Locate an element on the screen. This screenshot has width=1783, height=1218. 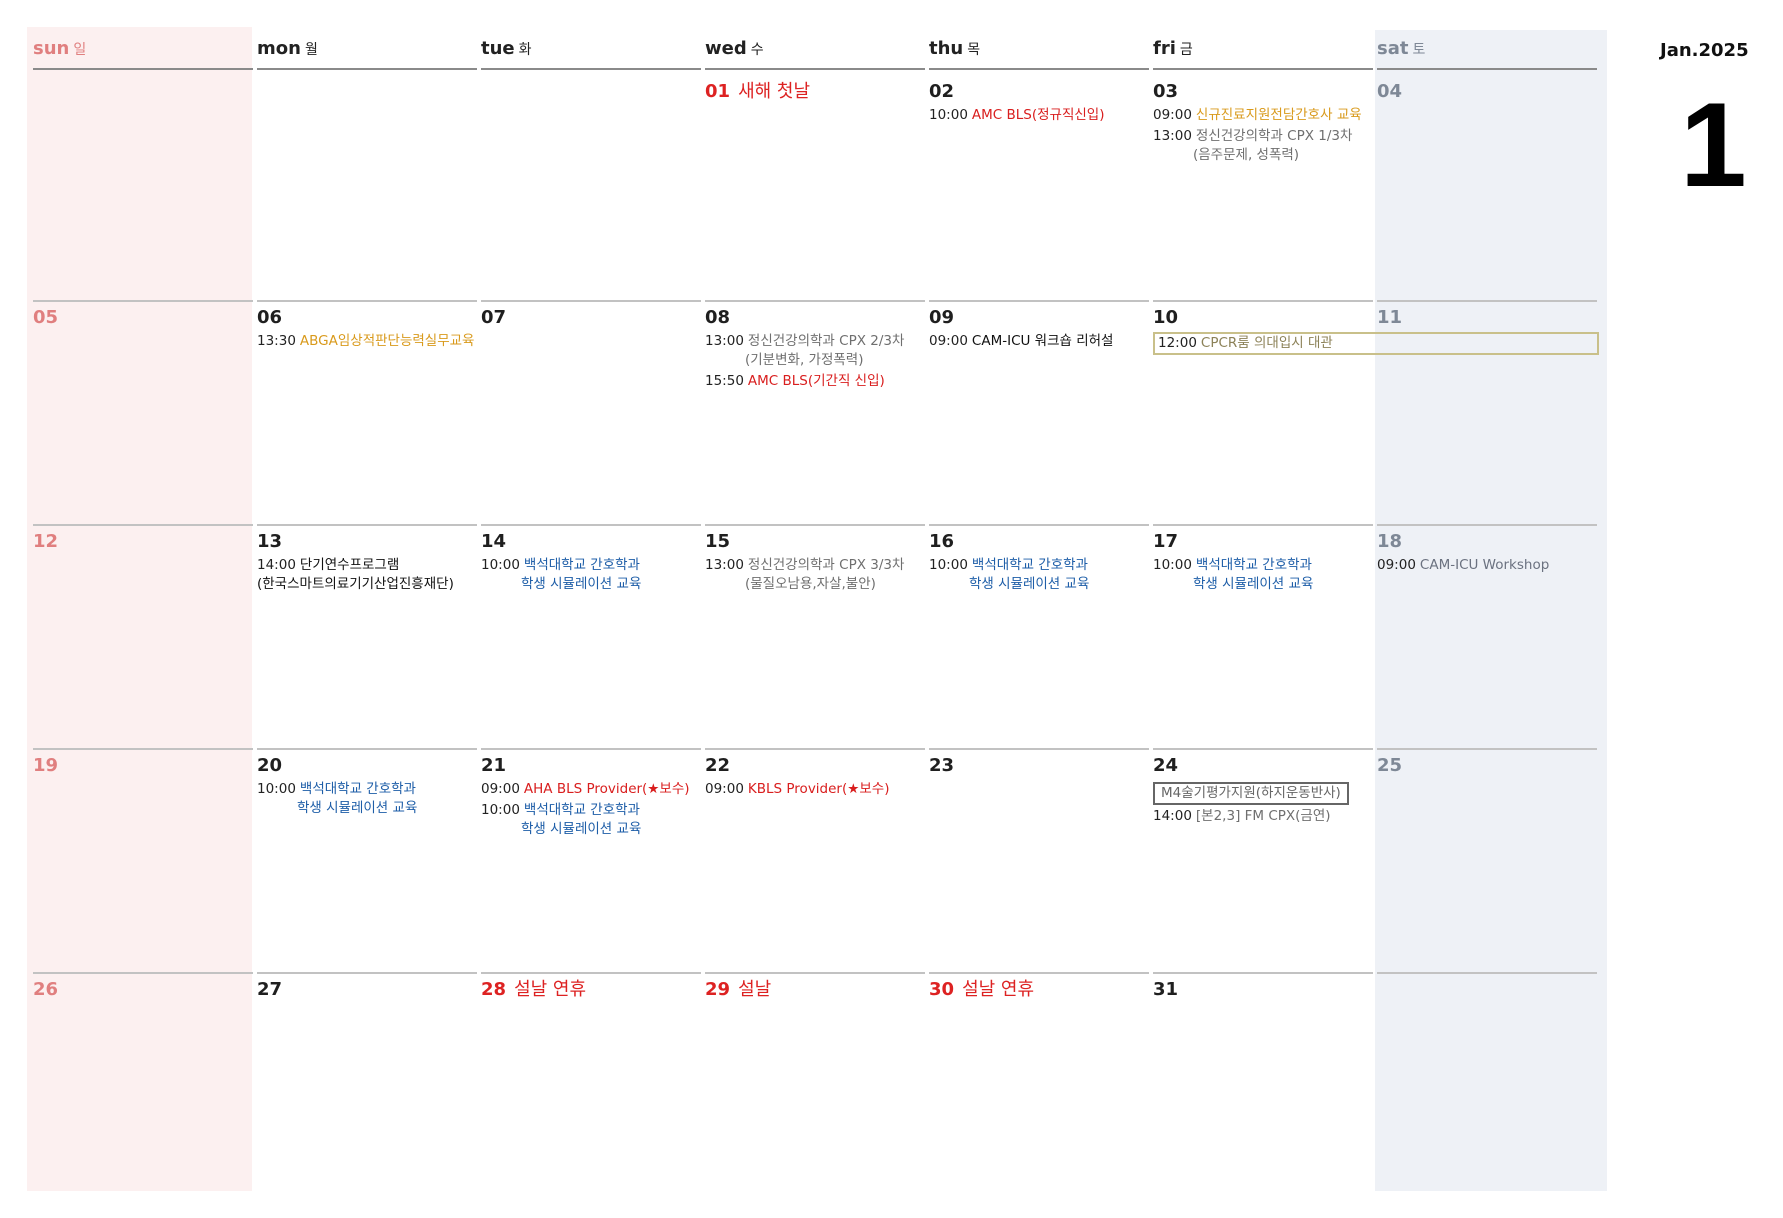
event-title: 단기연수프로그램 is located at coordinates (349, 565).